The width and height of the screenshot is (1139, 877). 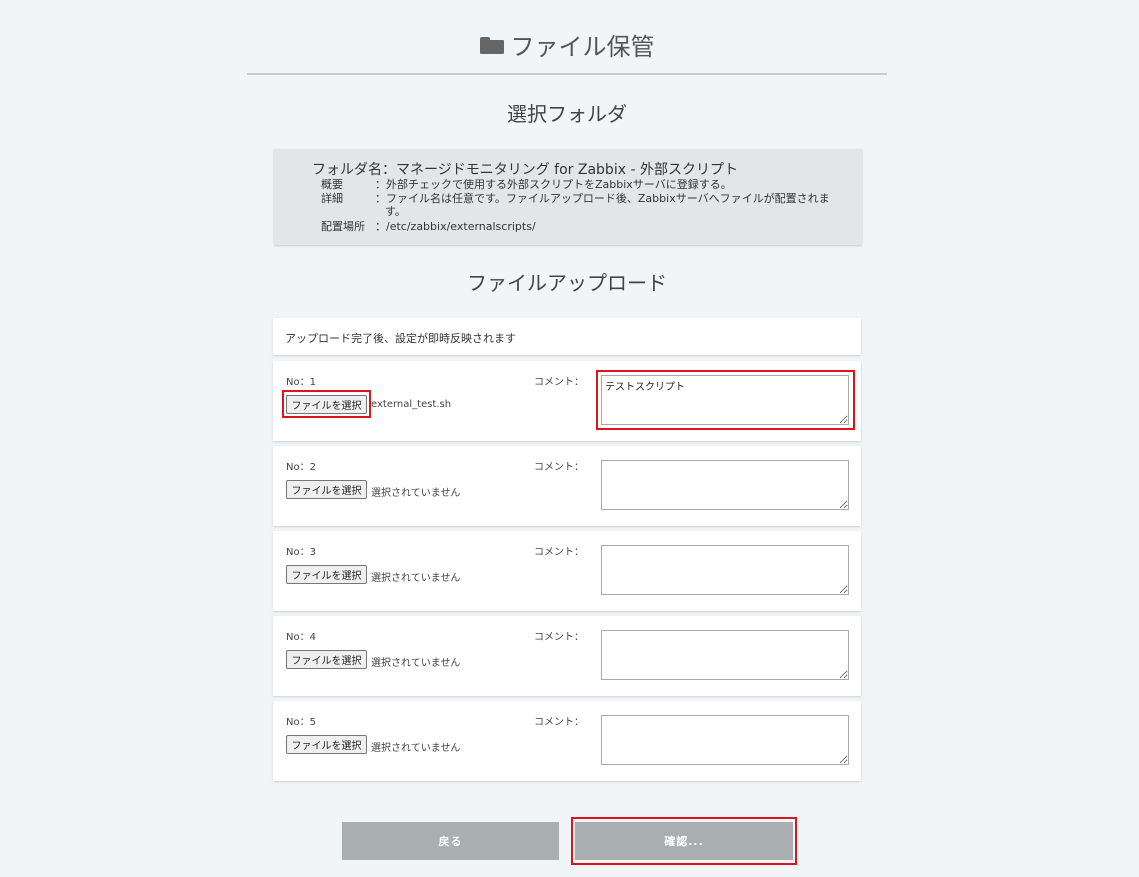 I want to click on upload-row: No：5 ファイルを選択 選択されていません コメント：, so click(x=567, y=741).